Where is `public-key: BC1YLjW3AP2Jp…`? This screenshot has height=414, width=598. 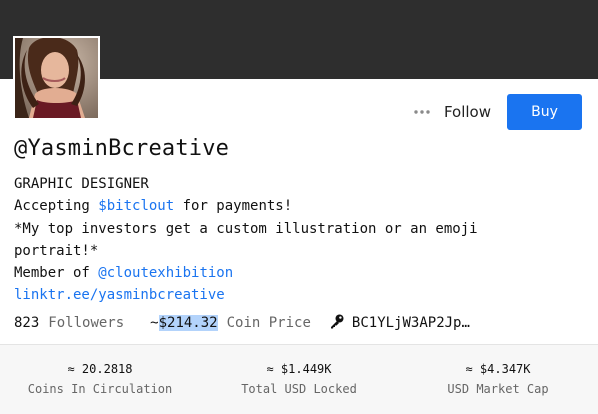
public-key: BC1YLjW3AP2Jp… is located at coordinates (411, 323).